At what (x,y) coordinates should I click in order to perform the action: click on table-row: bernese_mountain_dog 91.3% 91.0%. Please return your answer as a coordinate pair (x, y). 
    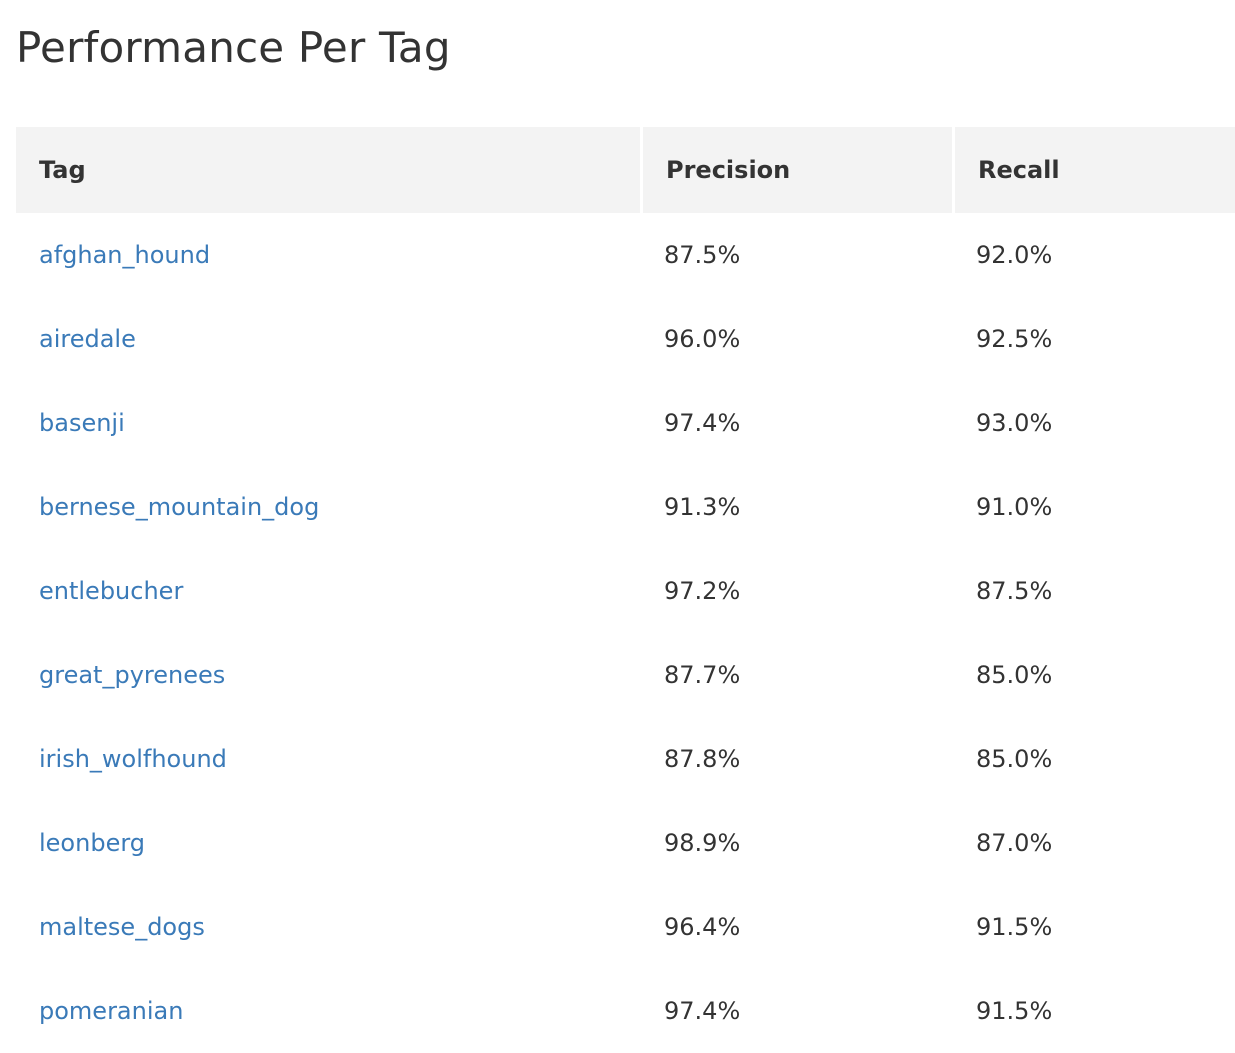
    Looking at the image, I should click on (625, 507).